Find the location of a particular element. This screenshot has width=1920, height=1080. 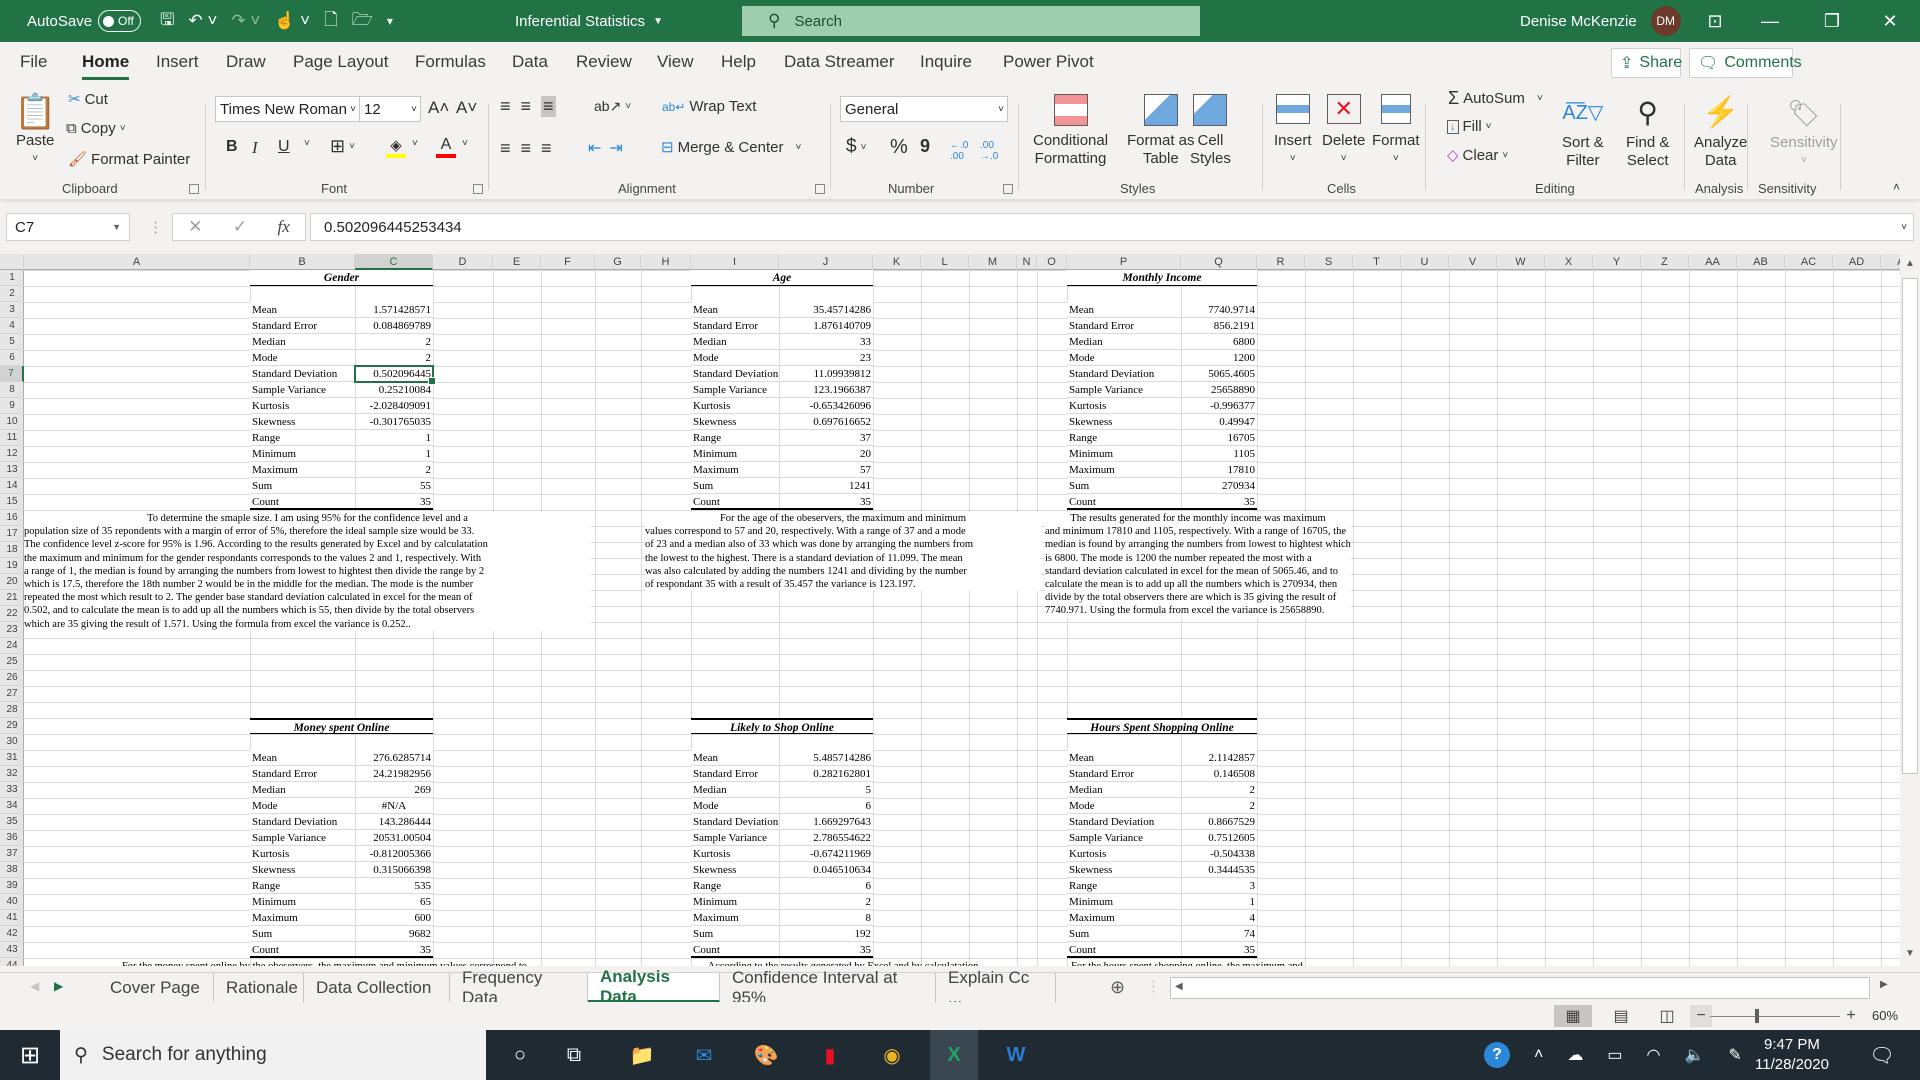

paste-button: 📋 Paste ˅ is located at coordinates (35, 130).